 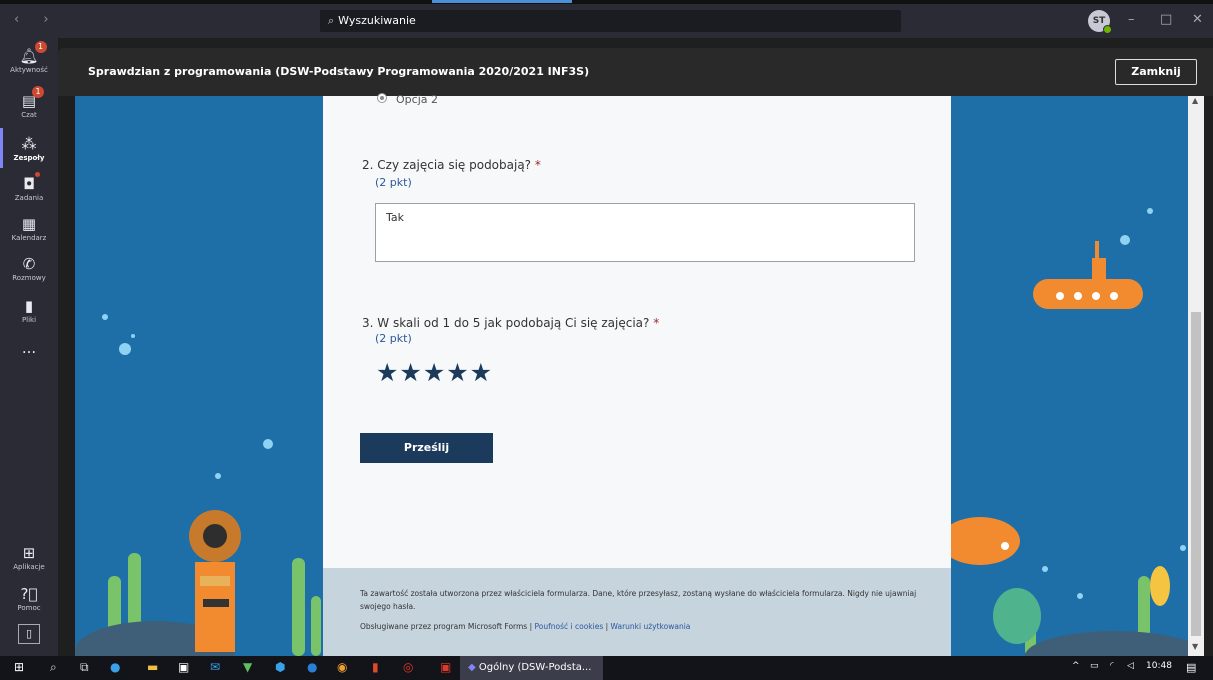 I want to click on file-icon: ▮, so click(x=29, y=306).